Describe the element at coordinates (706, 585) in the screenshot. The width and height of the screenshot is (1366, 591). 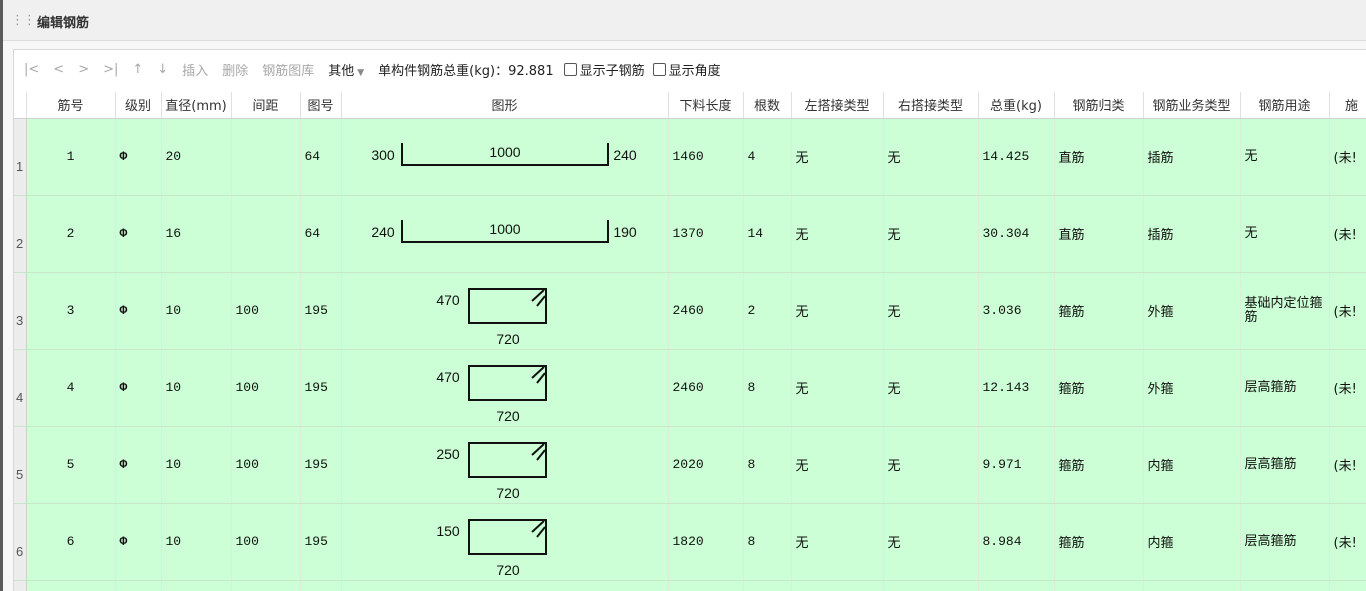
I see `cell-cut-length` at that location.